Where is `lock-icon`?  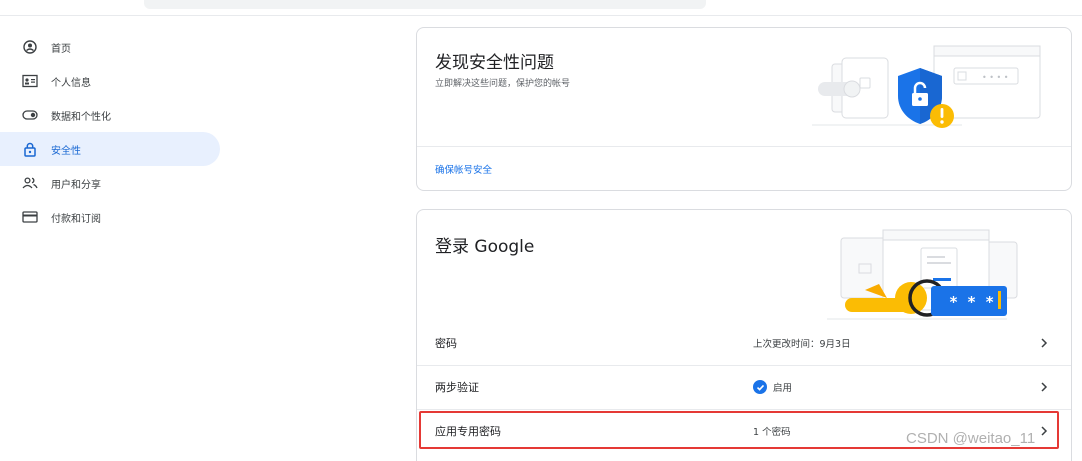 lock-icon is located at coordinates (30, 149).